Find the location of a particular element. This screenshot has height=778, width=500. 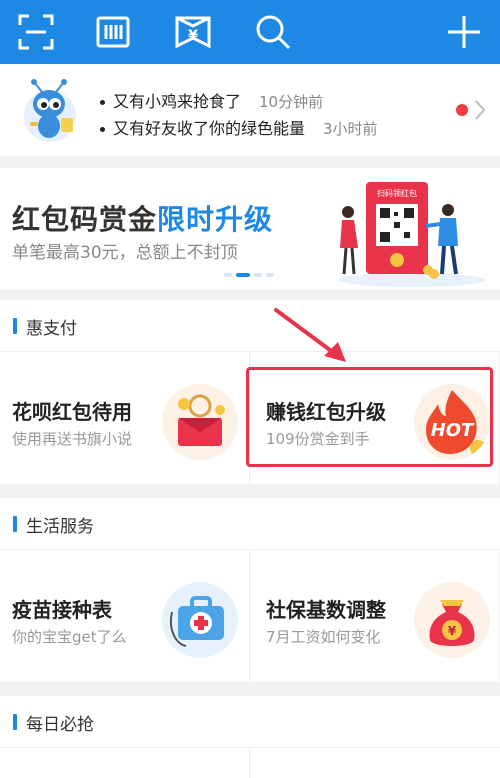

section-header-hui-pay: 惠支付 is located at coordinates (250, 326).